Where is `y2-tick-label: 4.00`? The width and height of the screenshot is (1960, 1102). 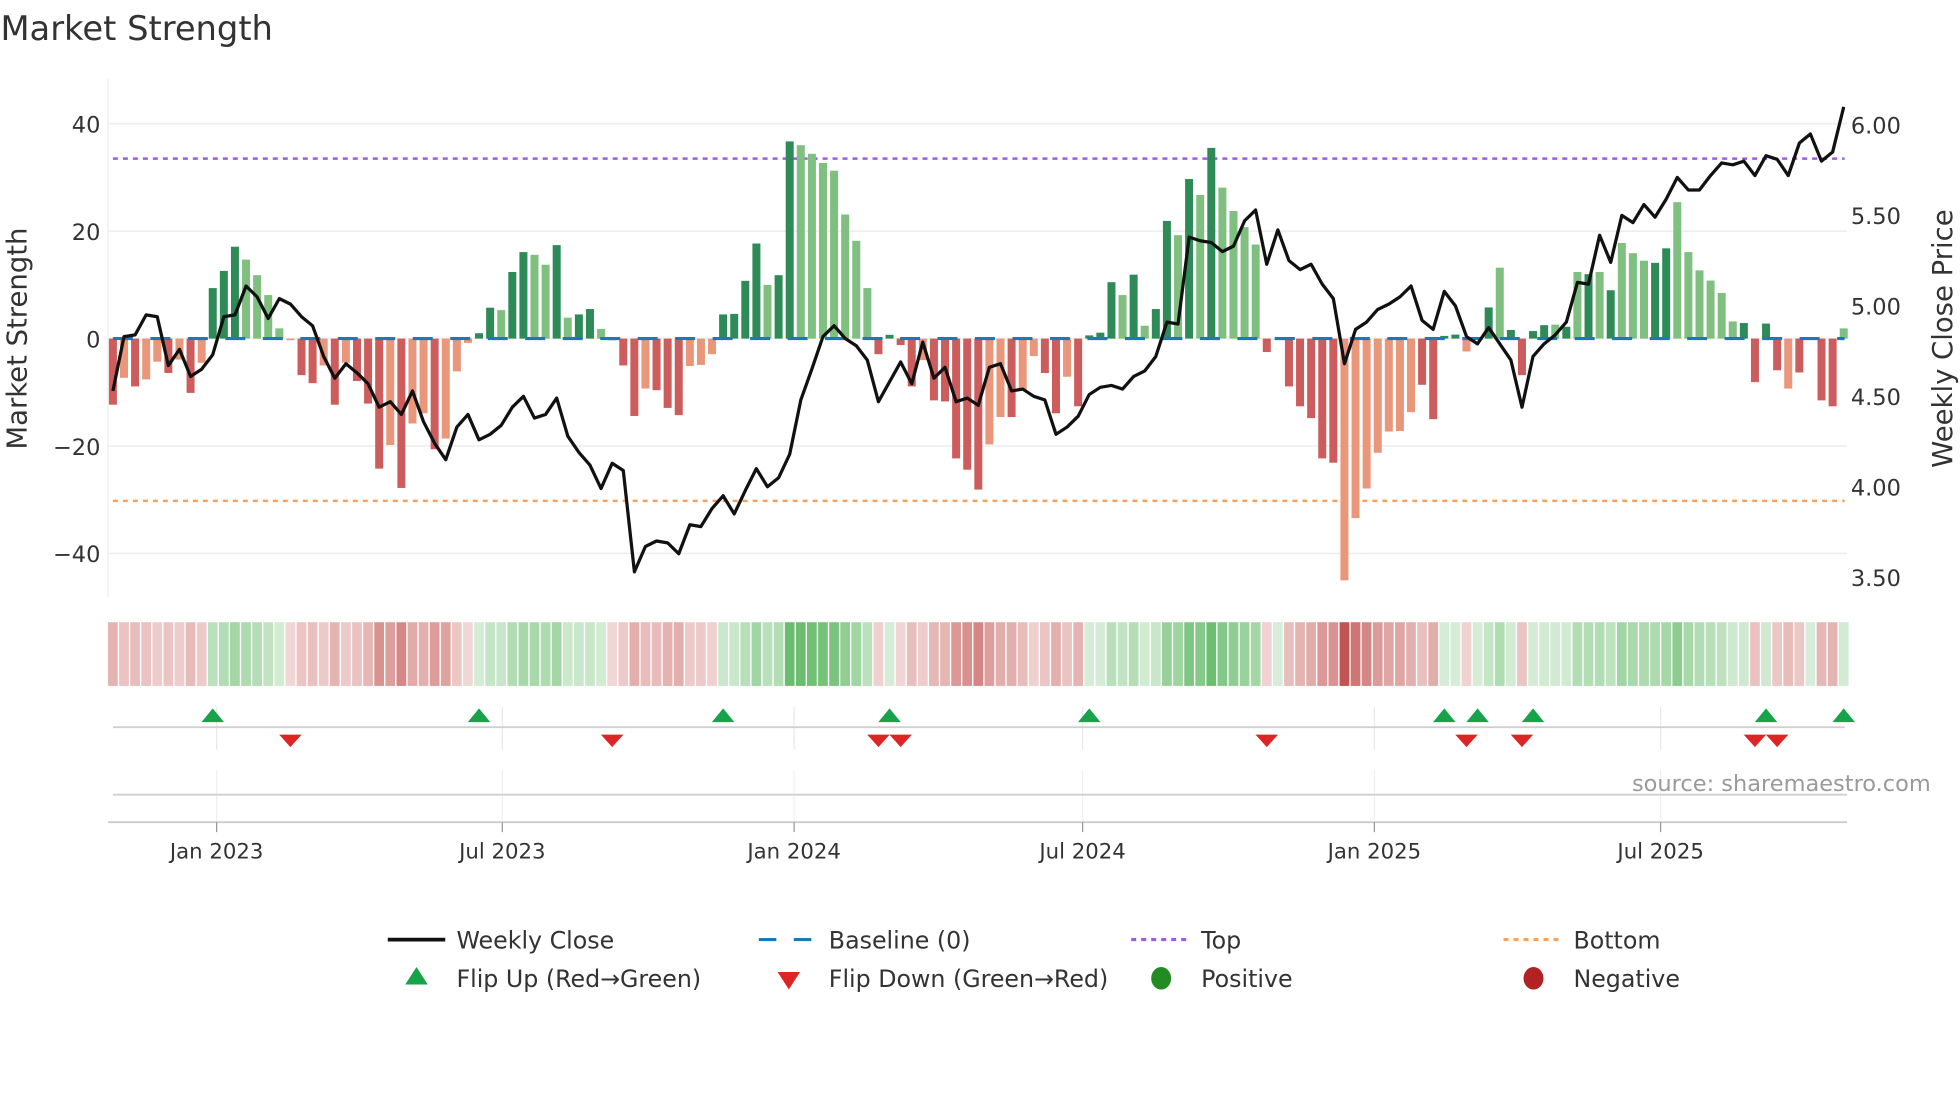
y2-tick-label: 4.00 is located at coordinates (1876, 489).